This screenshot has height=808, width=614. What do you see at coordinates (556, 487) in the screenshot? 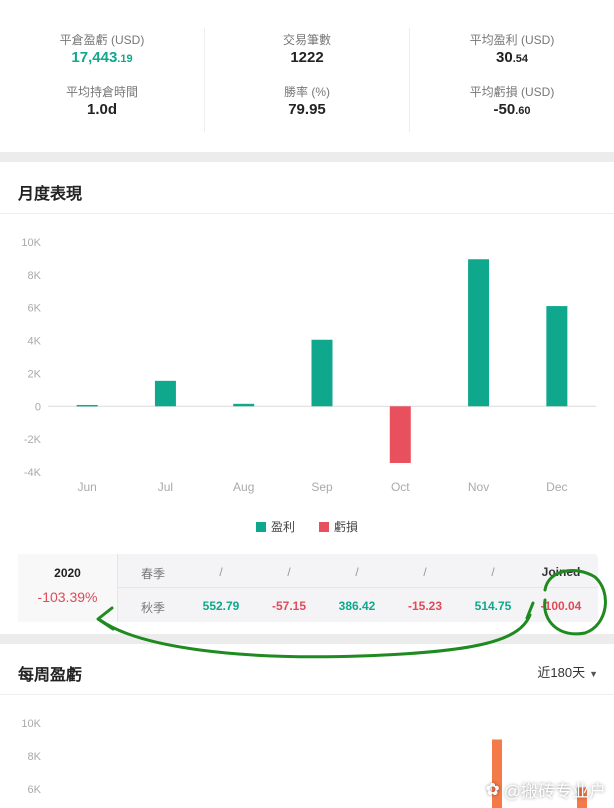
I see `x-tick-label: Dec` at bounding box center [556, 487].